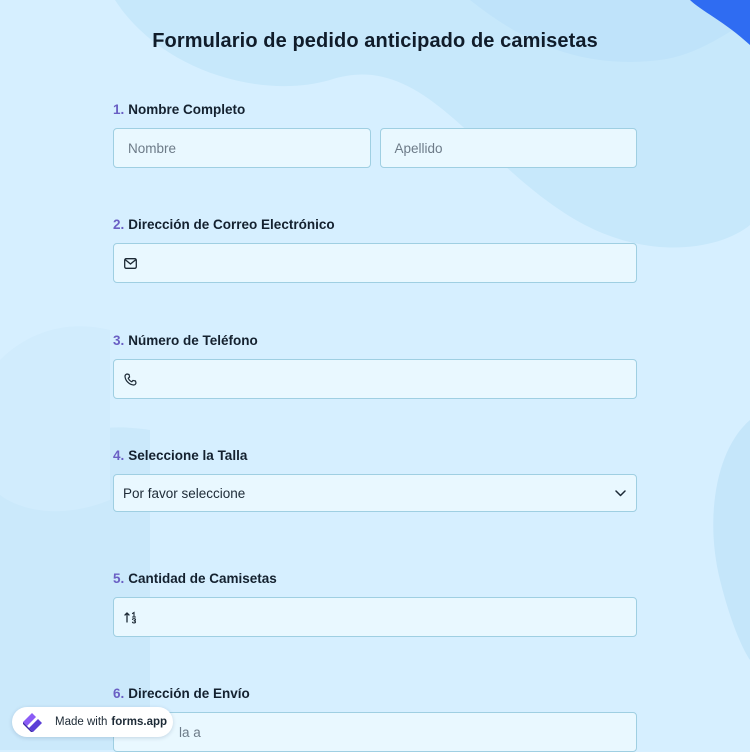 The height and width of the screenshot is (752, 750). What do you see at coordinates (375, 493) in the screenshot?
I see `size-select: Por favor seleccione` at bounding box center [375, 493].